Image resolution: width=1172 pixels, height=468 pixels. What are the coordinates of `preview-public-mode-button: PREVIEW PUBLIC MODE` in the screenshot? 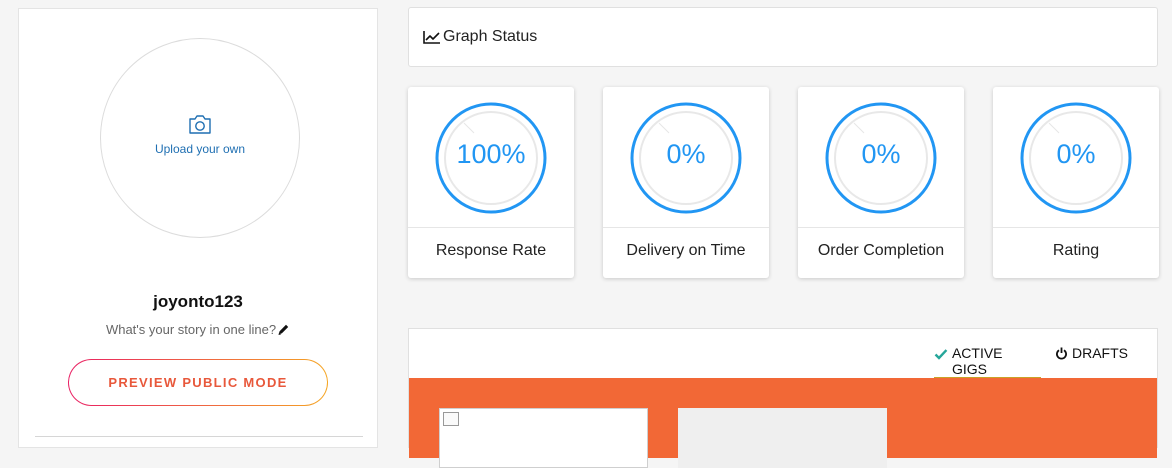 It's located at (198, 382).